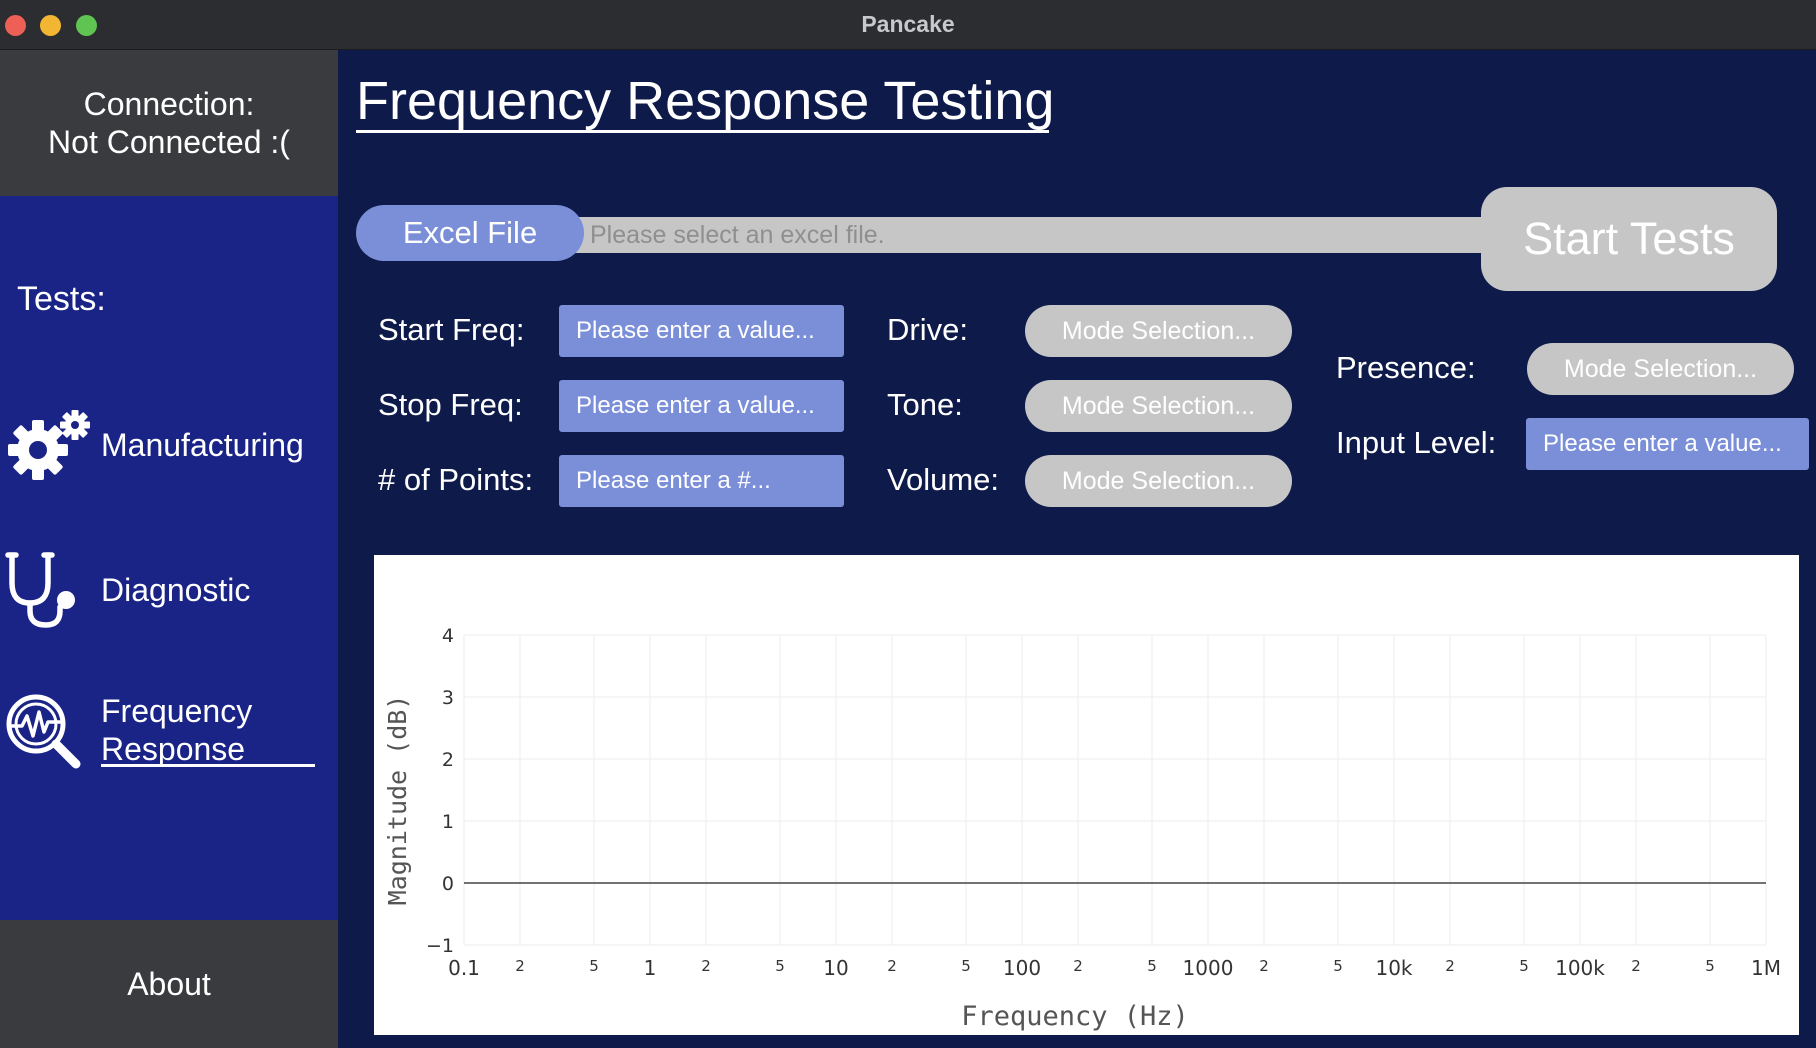  I want to click on x-tick-label: 10, so click(835, 968).